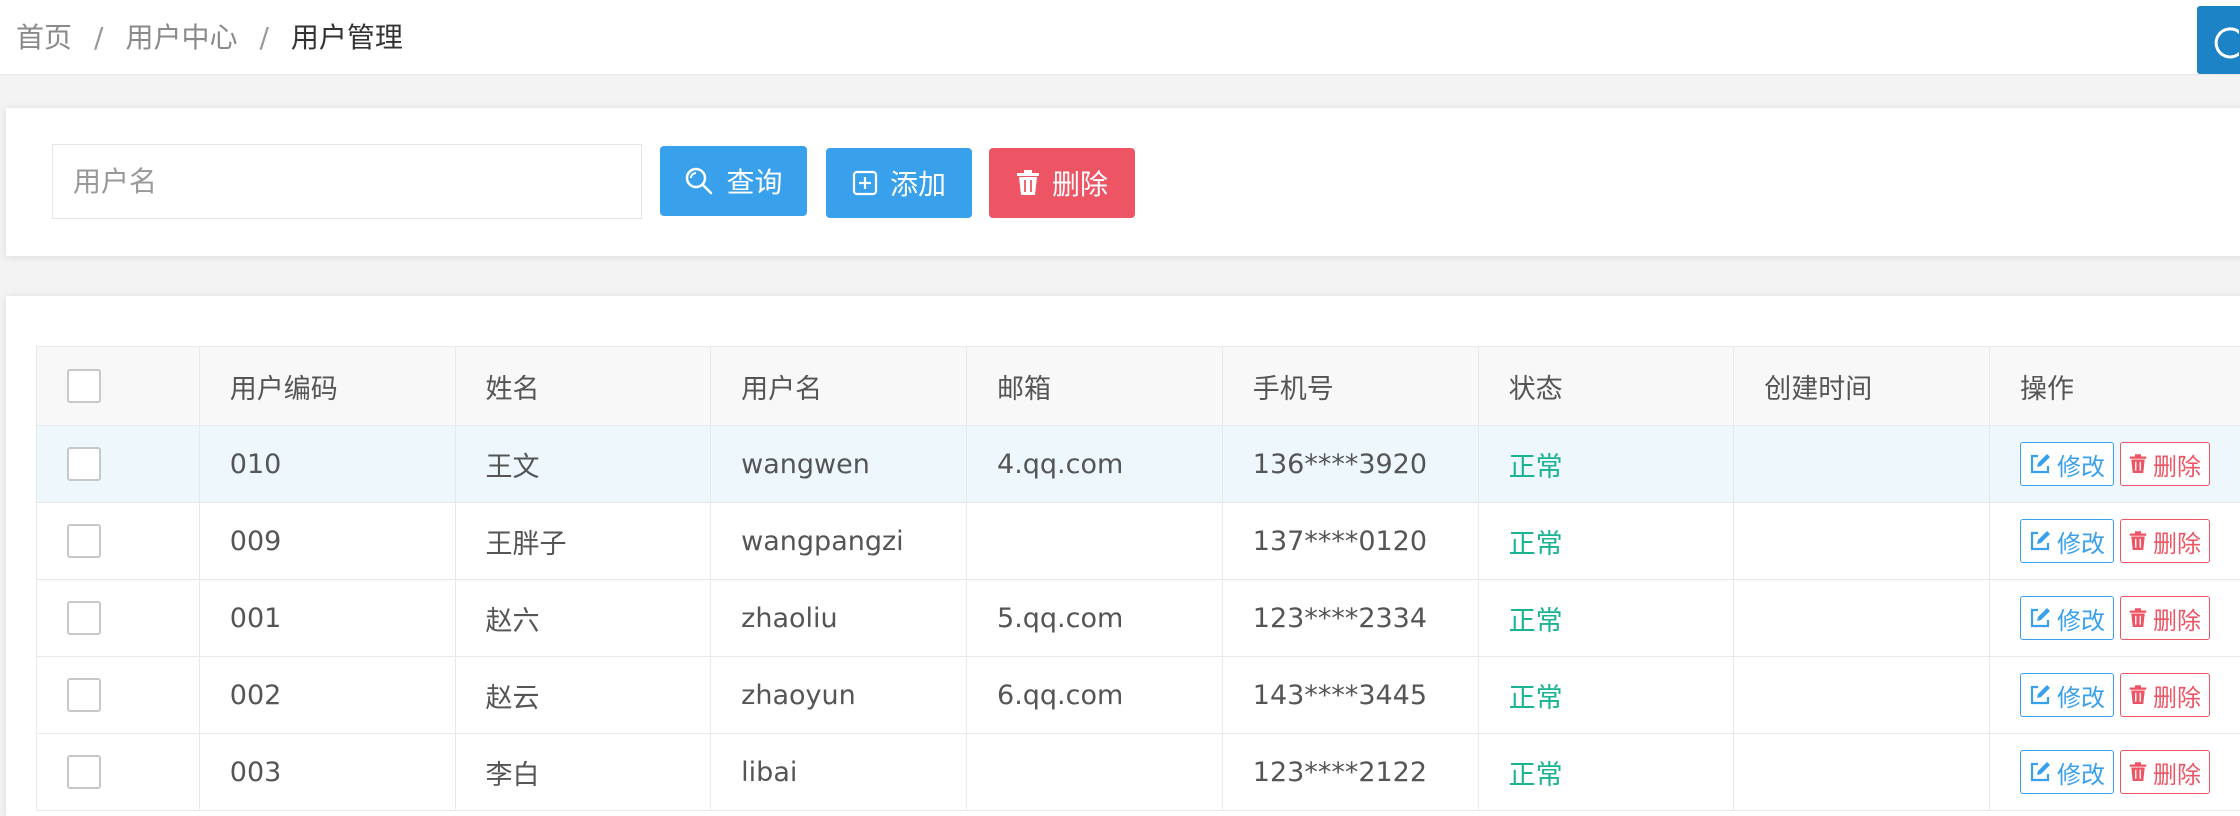  What do you see at coordinates (839, 618) in the screenshot?
I see `cell-username: zhaoliu` at bounding box center [839, 618].